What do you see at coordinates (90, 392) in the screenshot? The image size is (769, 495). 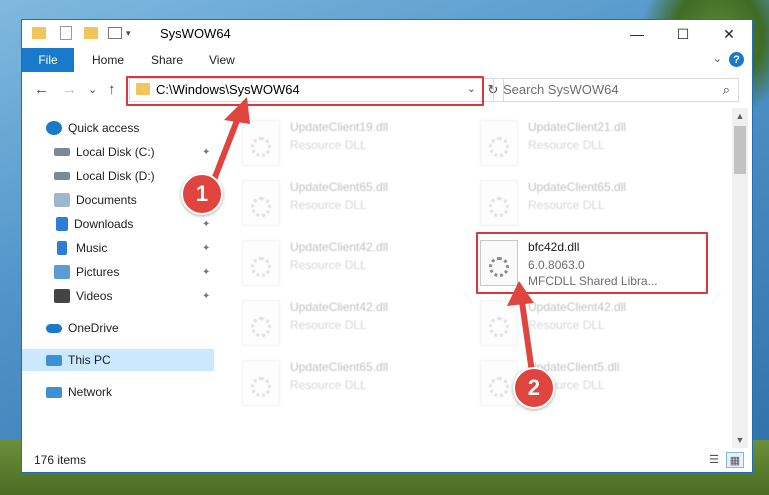 I see `sidebar-item-label: Network` at bounding box center [90, 392].